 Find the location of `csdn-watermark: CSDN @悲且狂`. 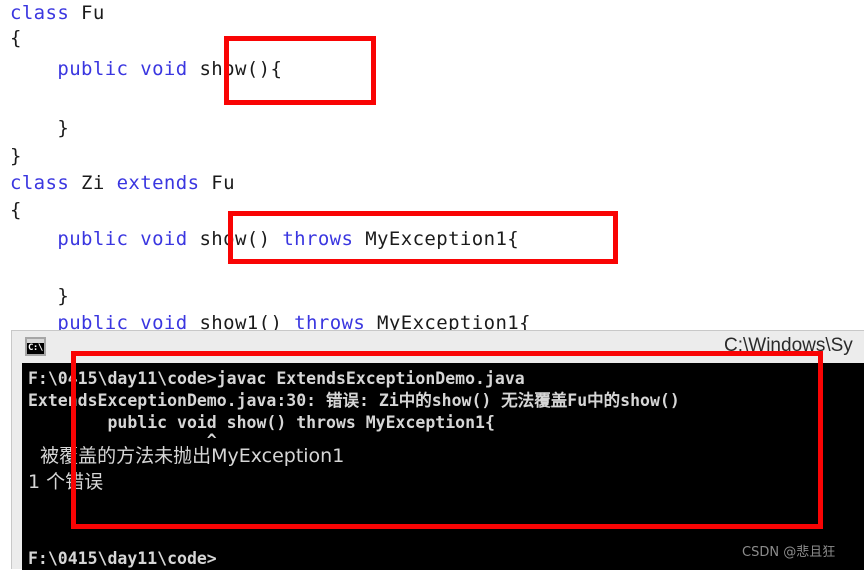

csdn-watermark: CSDN @悲且狂 is located at coordinates (789, 552).